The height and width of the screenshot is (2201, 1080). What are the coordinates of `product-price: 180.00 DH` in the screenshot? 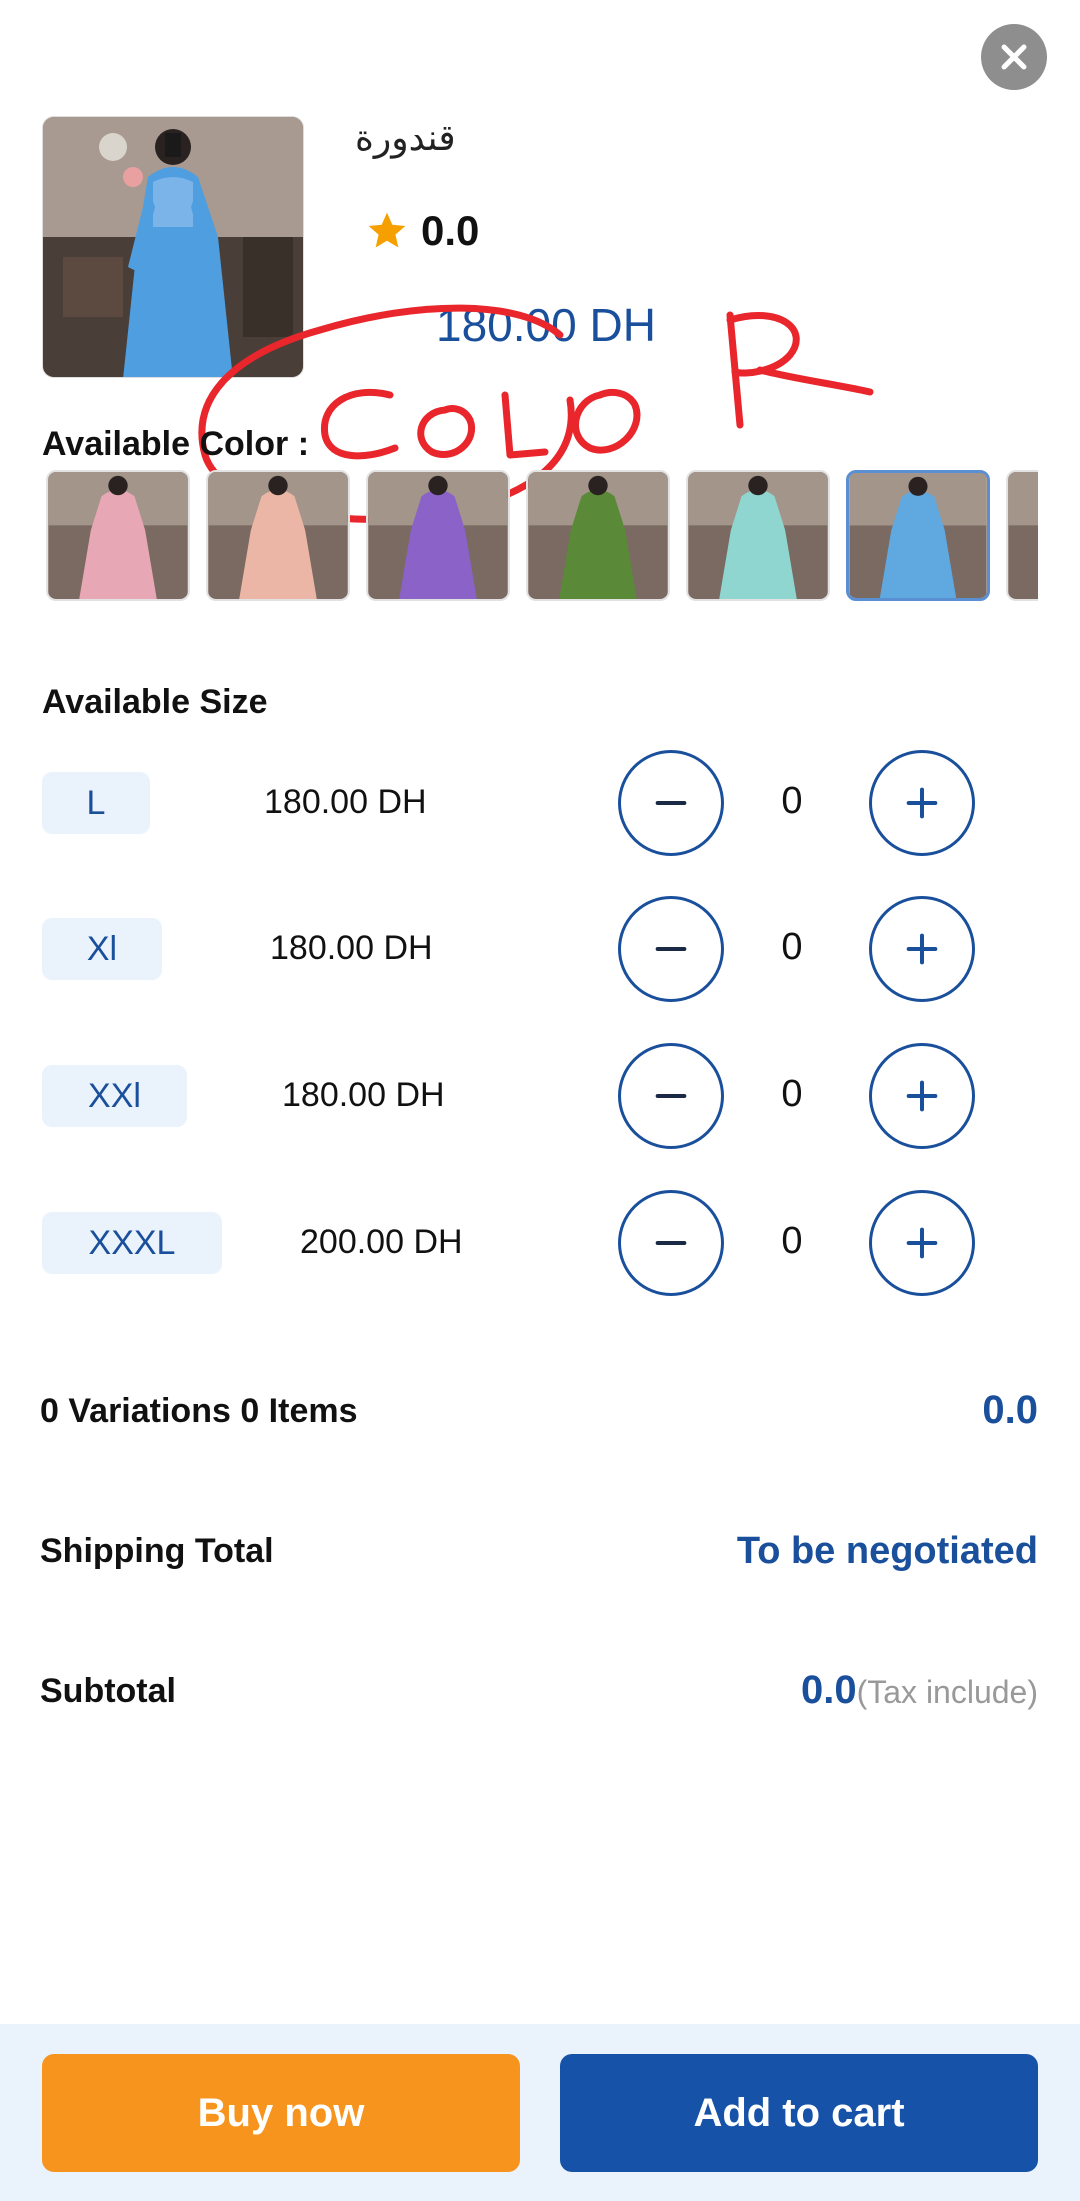 It's located at (546, 325).